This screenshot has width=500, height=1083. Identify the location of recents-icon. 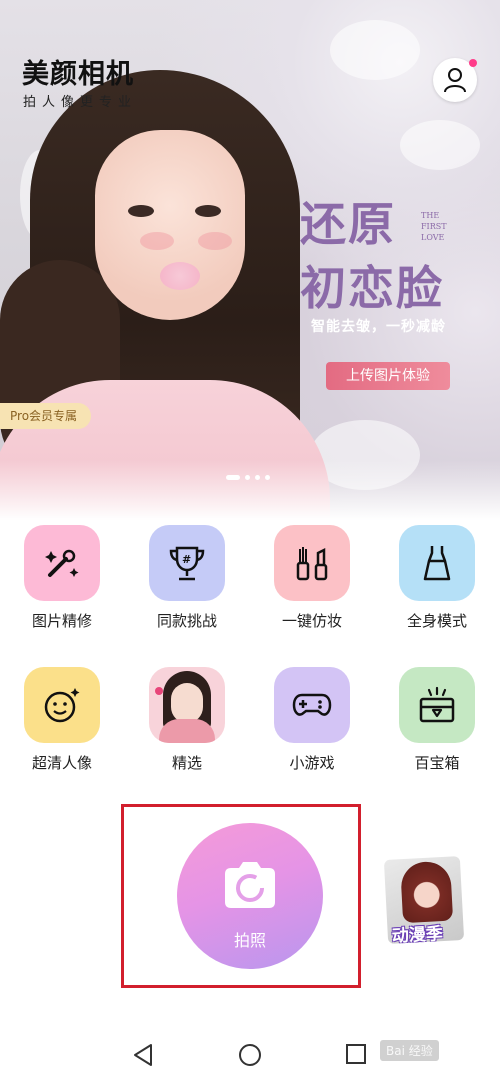
(356, 1054).